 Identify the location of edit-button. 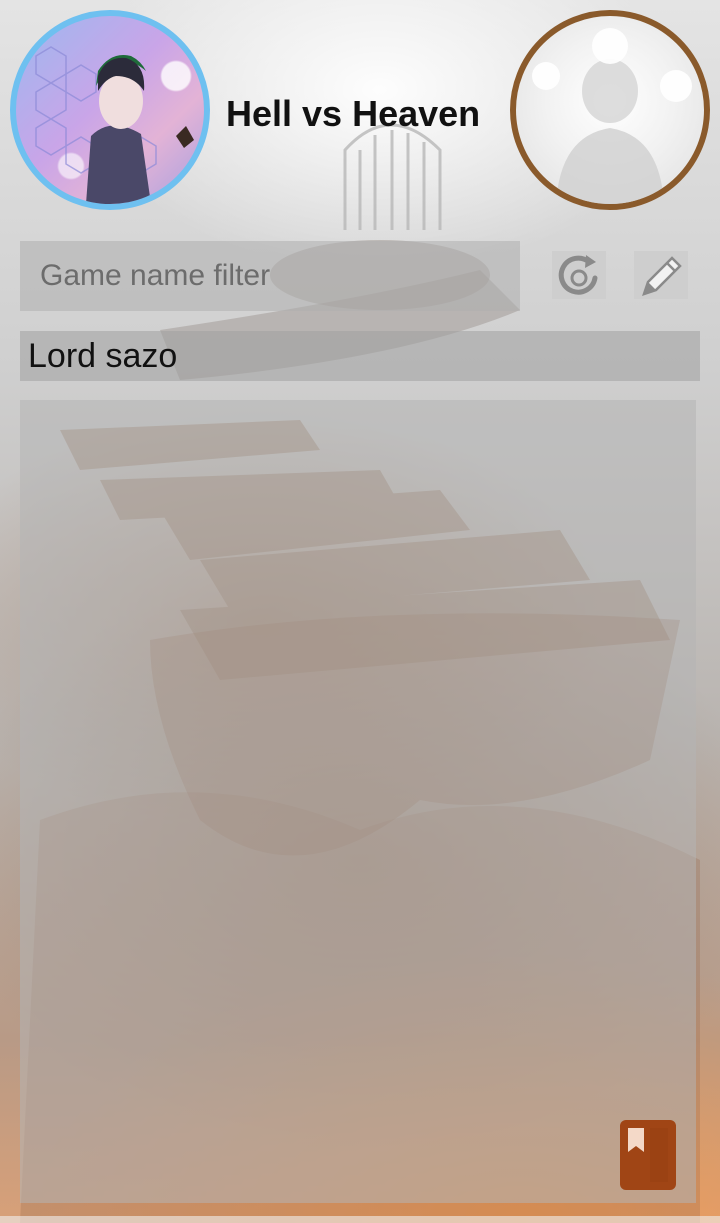
(661, 275).